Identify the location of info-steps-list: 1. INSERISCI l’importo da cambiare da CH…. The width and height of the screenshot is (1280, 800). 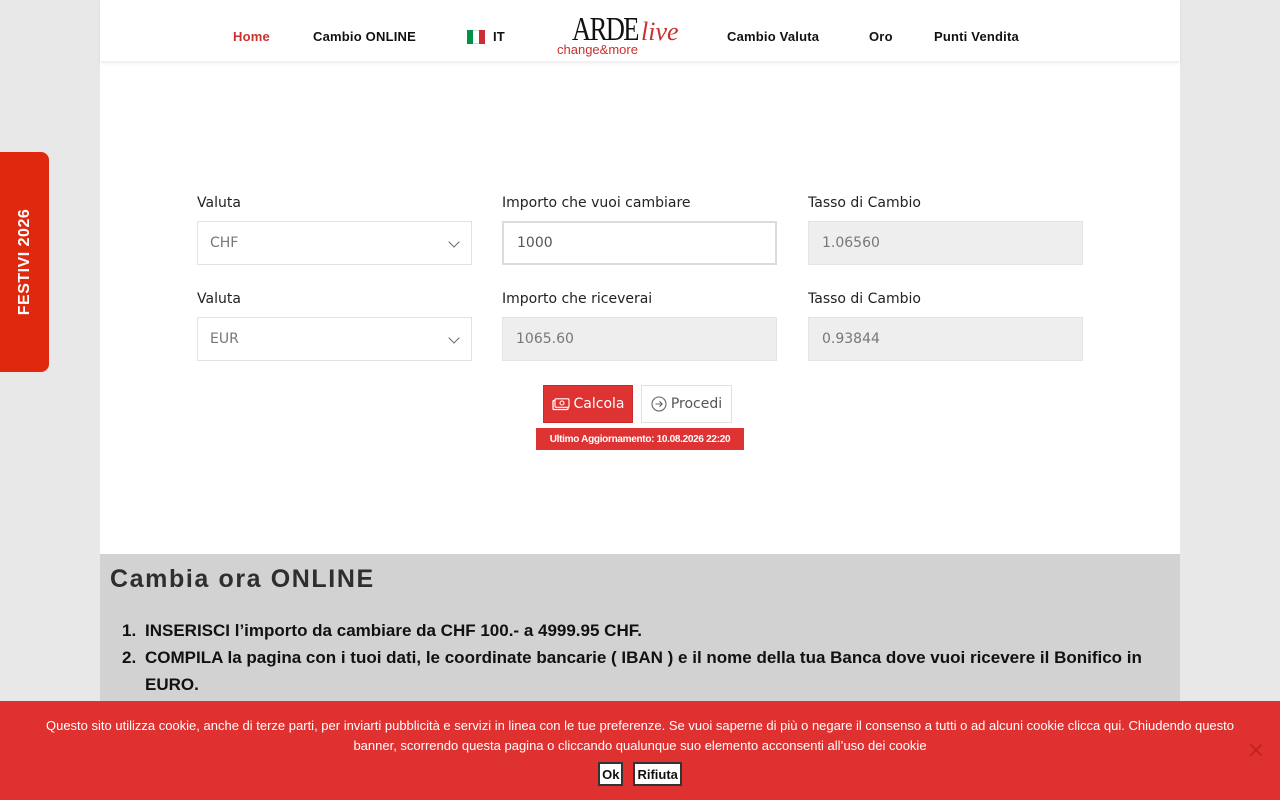
(637, 657).